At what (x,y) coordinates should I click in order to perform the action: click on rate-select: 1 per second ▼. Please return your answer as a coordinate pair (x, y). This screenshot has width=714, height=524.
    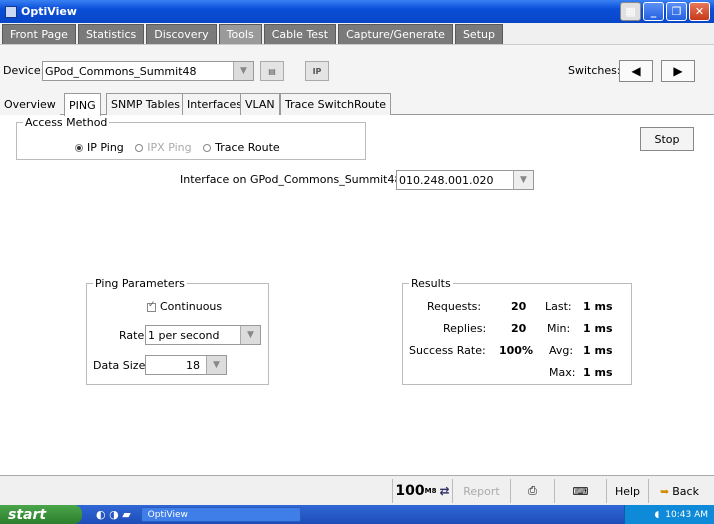
    Looking at the image, I should click on (203, 335).